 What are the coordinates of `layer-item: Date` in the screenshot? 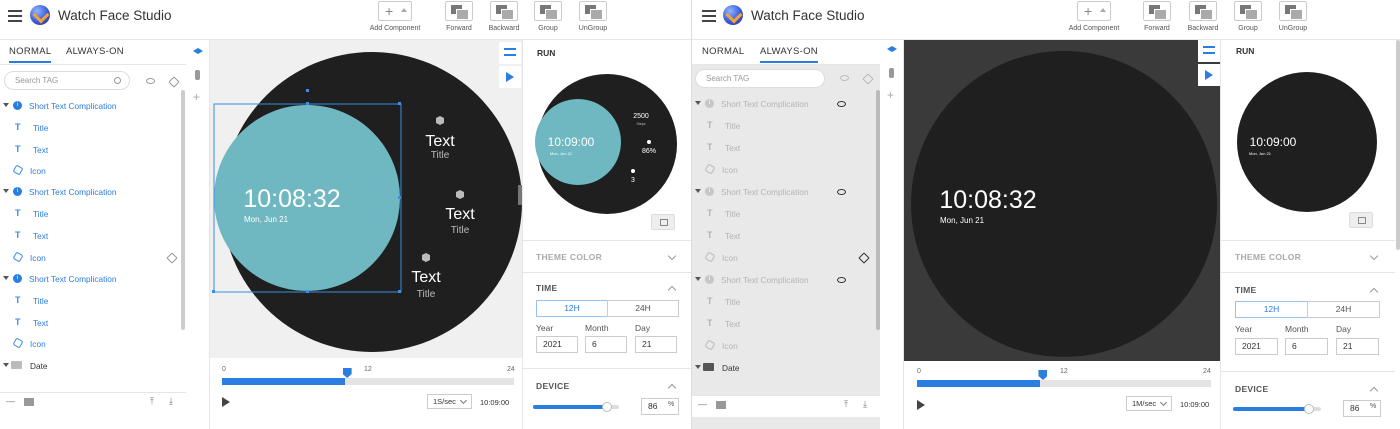 It's located at (88, 367).